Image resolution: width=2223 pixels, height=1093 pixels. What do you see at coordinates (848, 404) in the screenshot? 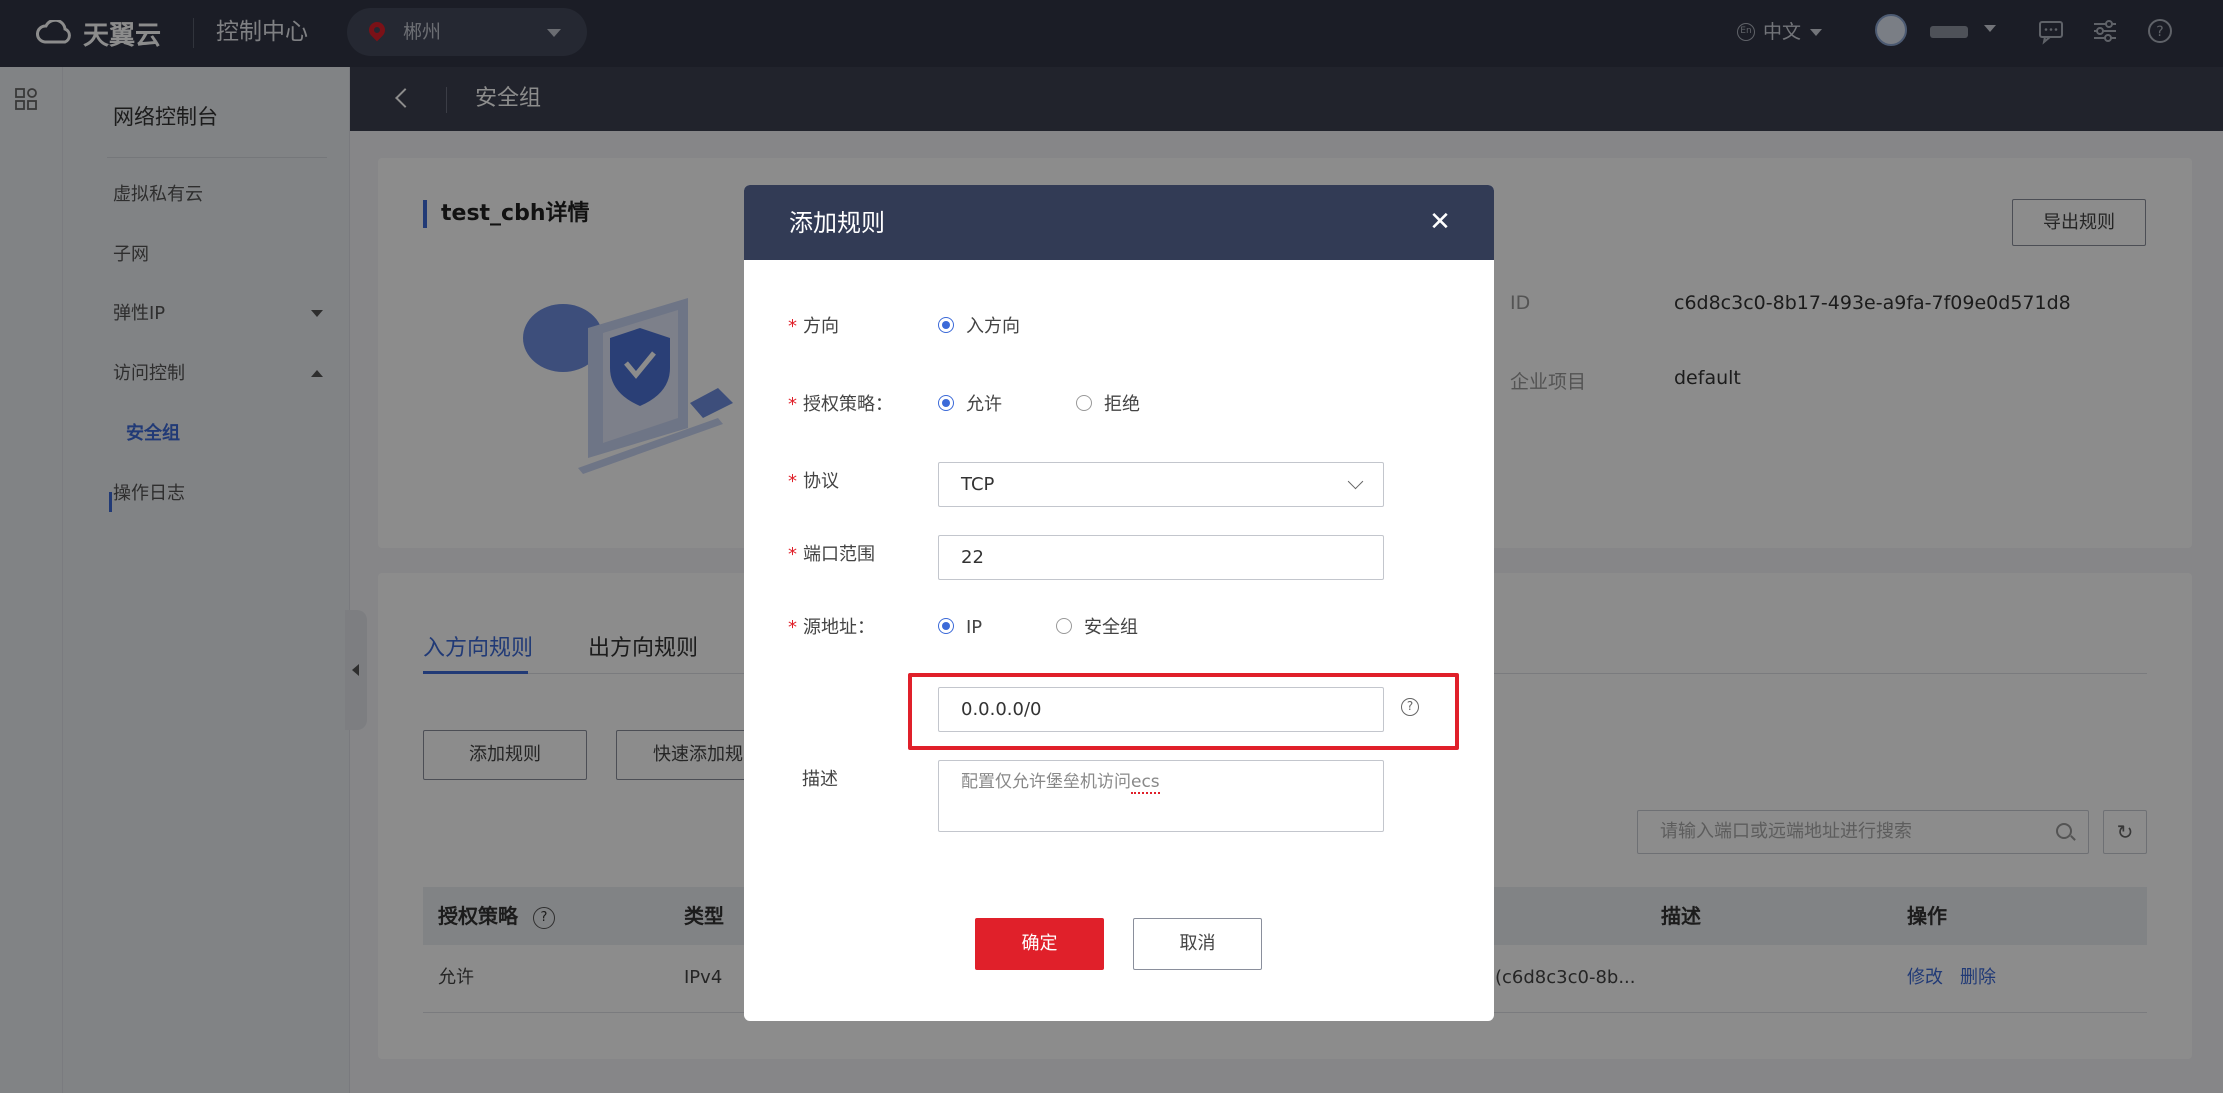
I see `label-text: 授权策略：` at bounding box center [848, 404].